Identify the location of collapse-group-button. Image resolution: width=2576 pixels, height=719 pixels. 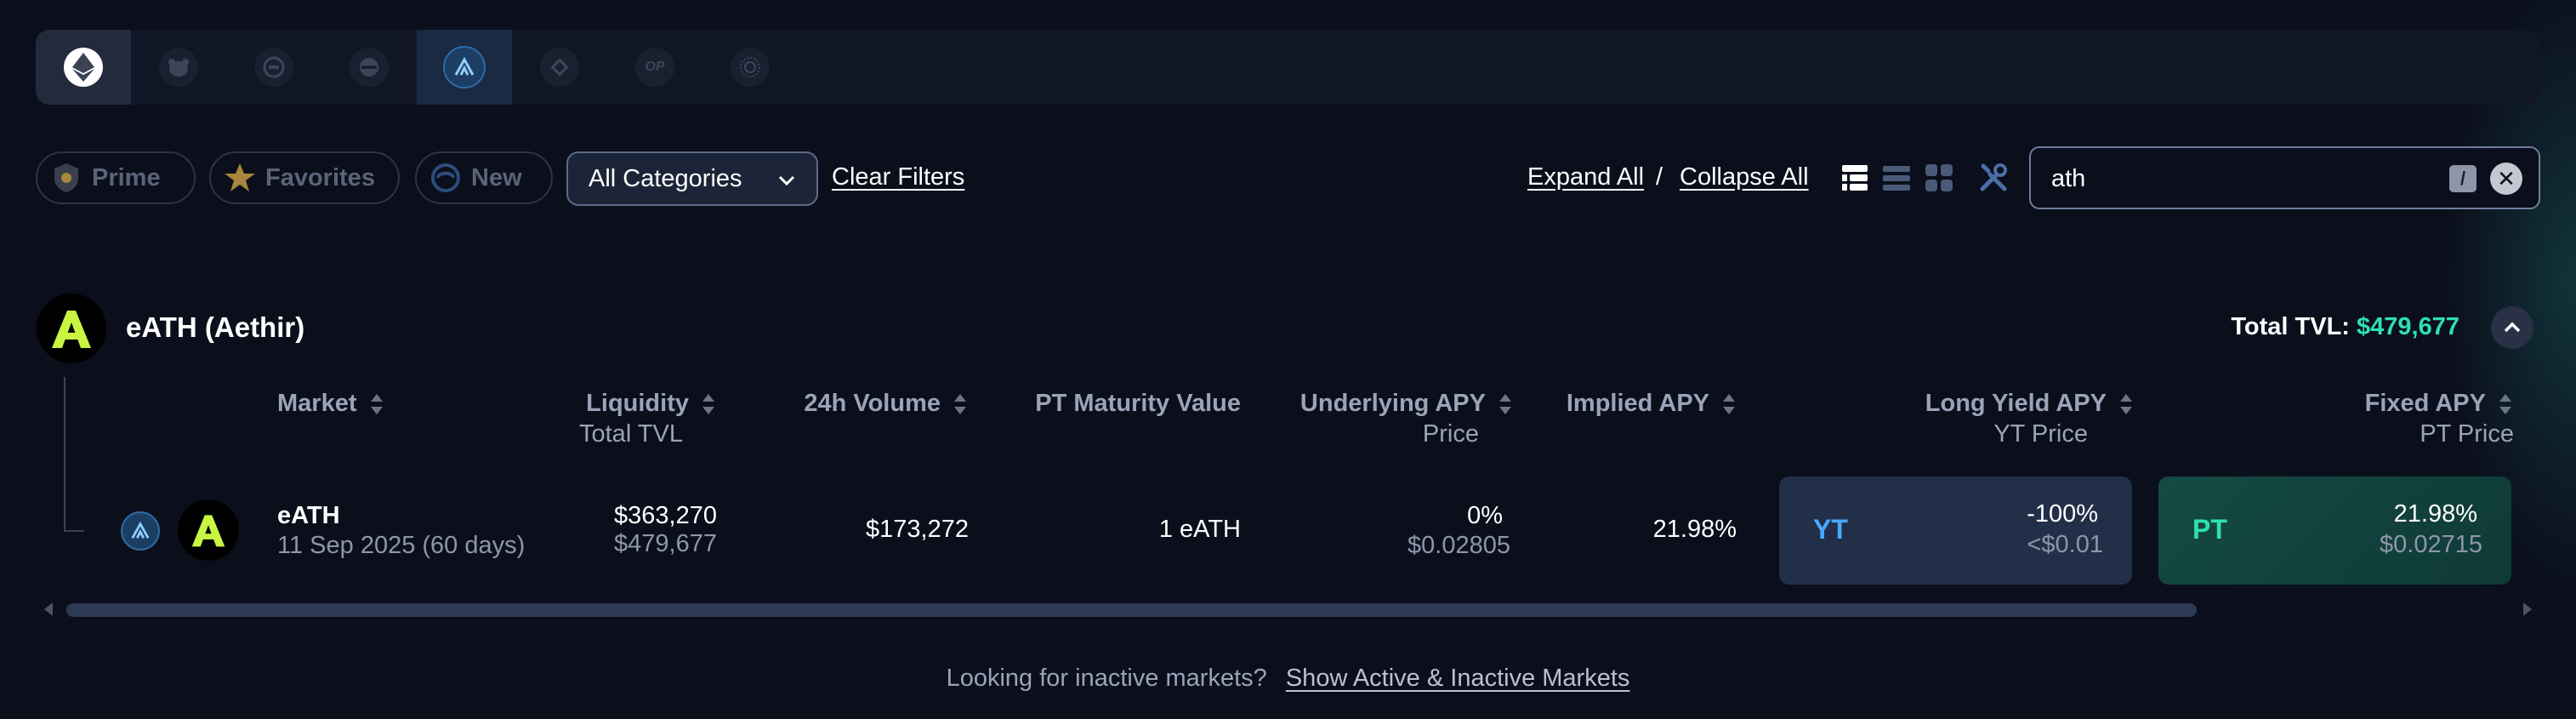
(2512, 327).